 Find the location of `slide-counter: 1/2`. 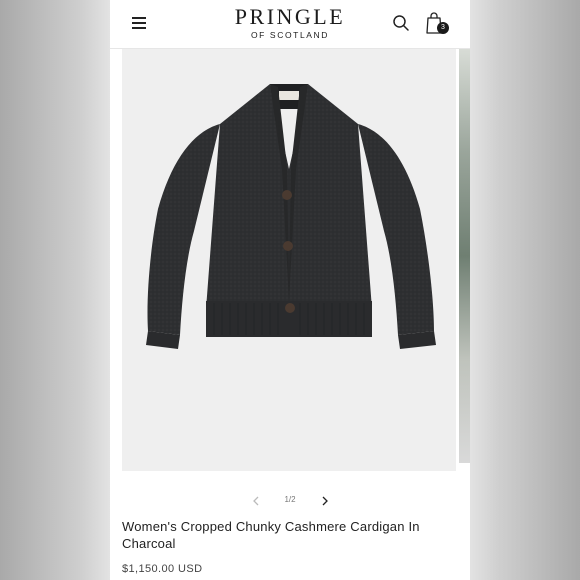

slide-counter: 1/2 is located at coordinates (290, 499).